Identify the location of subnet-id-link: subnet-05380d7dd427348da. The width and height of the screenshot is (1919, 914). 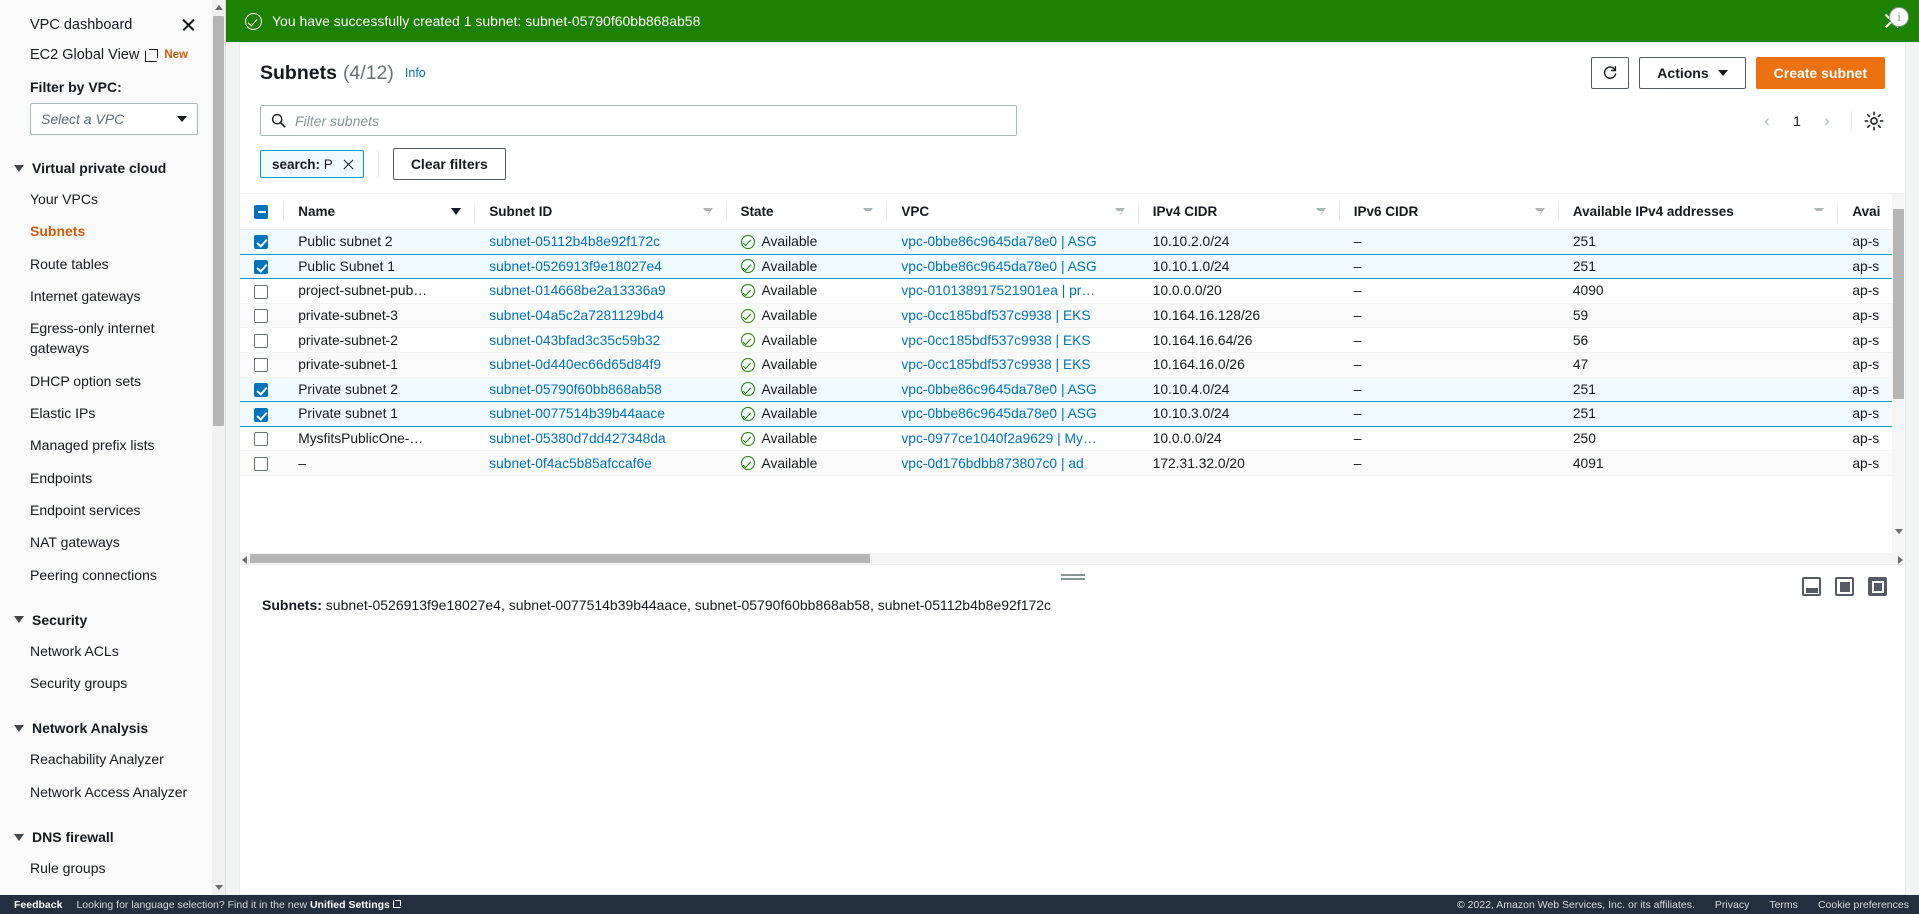
(577, 438).